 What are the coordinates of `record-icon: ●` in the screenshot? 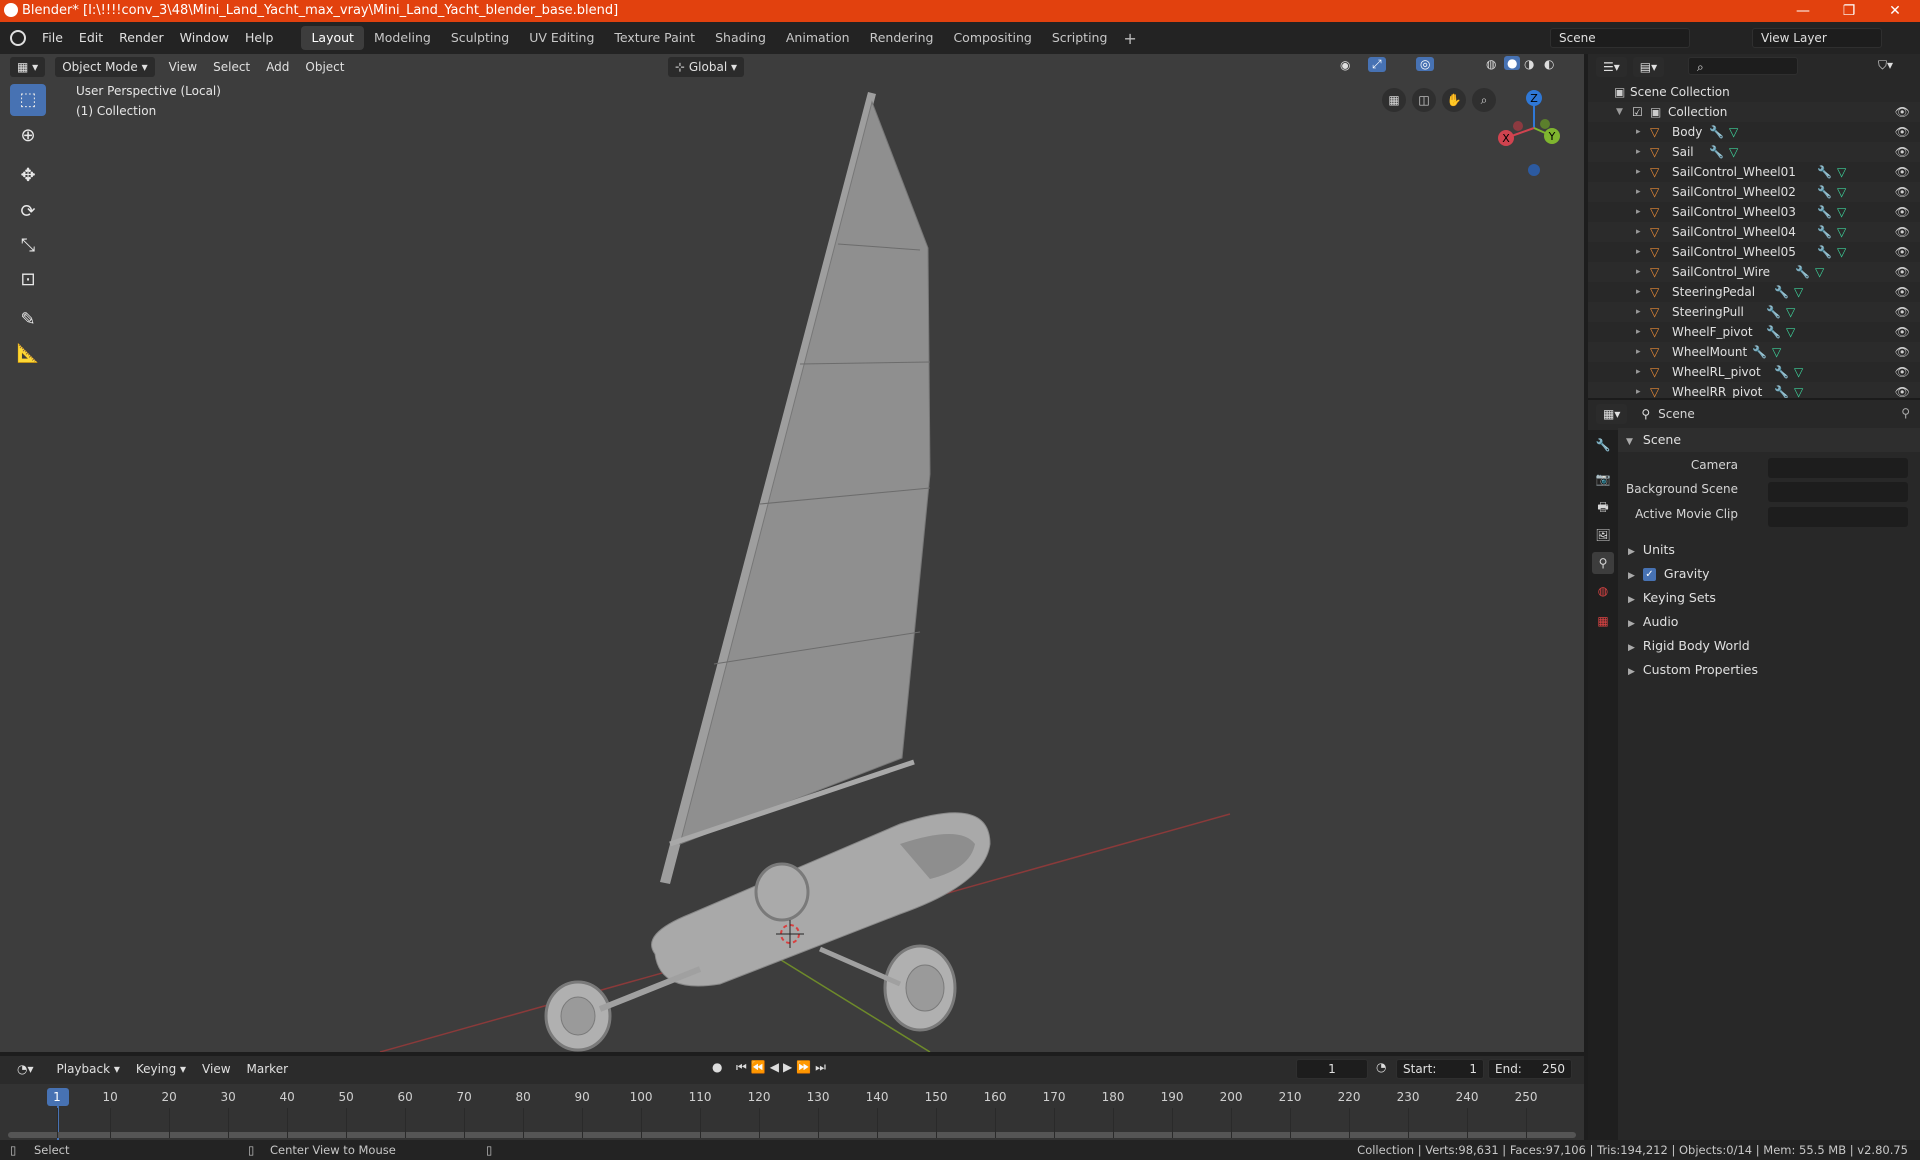 It's located at (717, 1067).